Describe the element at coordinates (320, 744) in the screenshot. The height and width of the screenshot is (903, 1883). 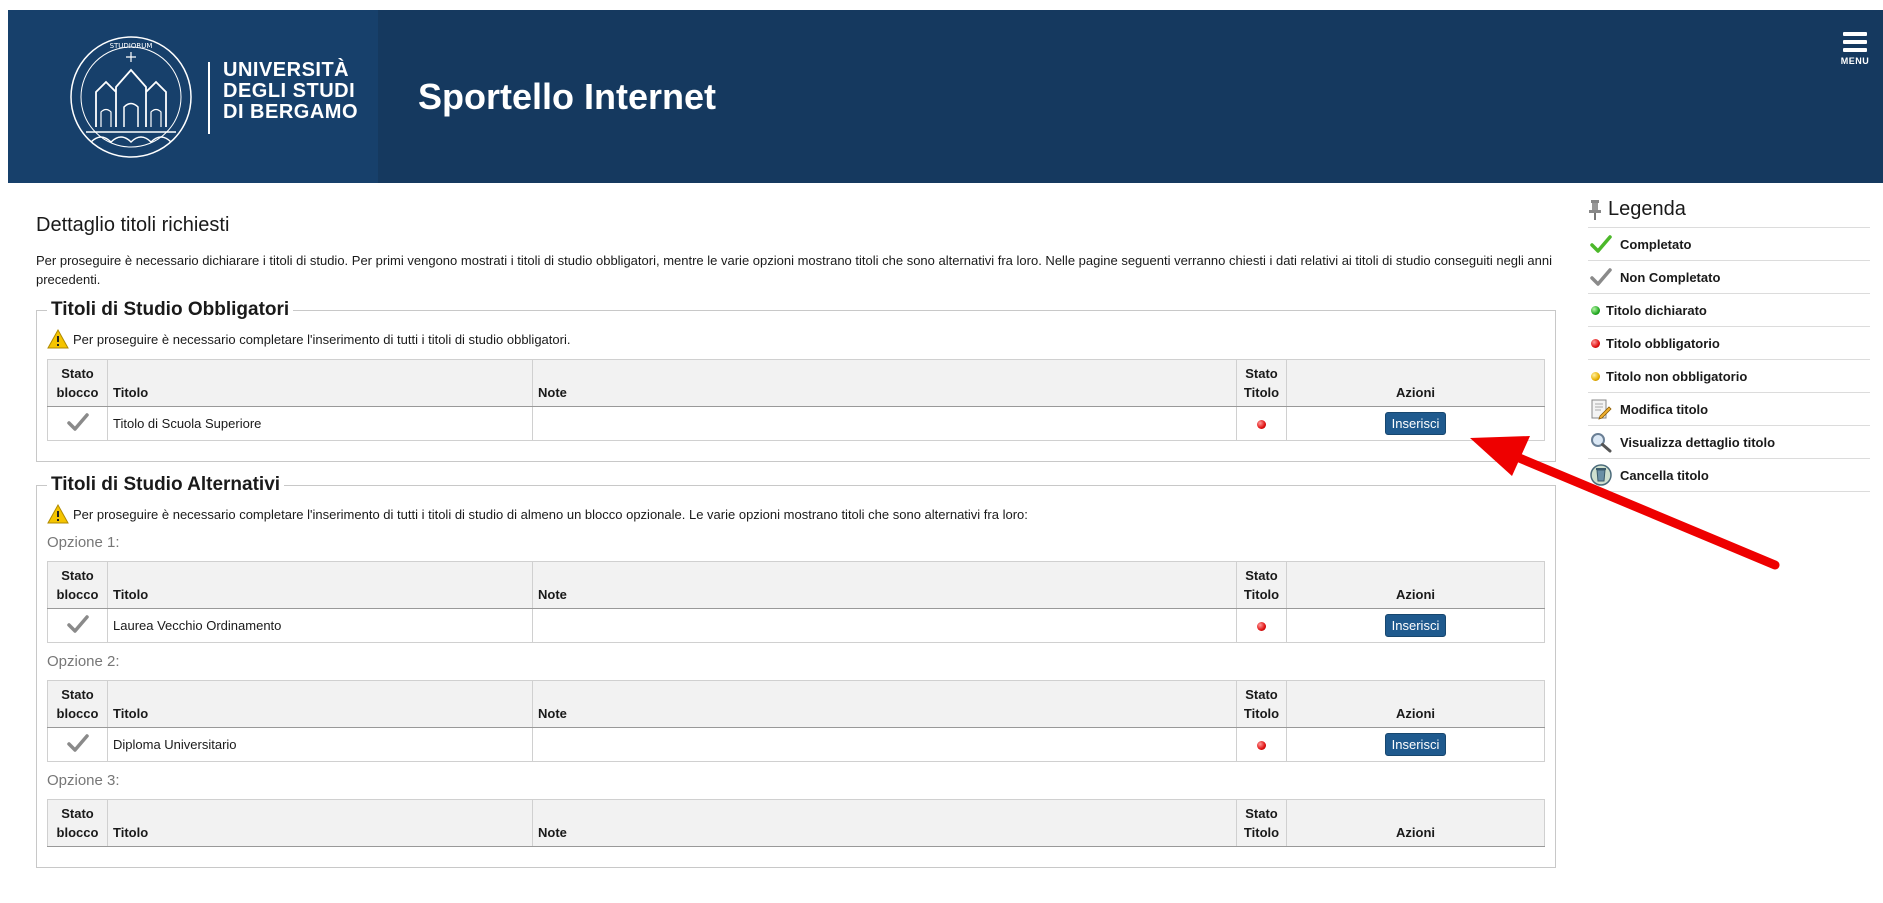
I see `title-cell: Diploma Universitario` at that location.